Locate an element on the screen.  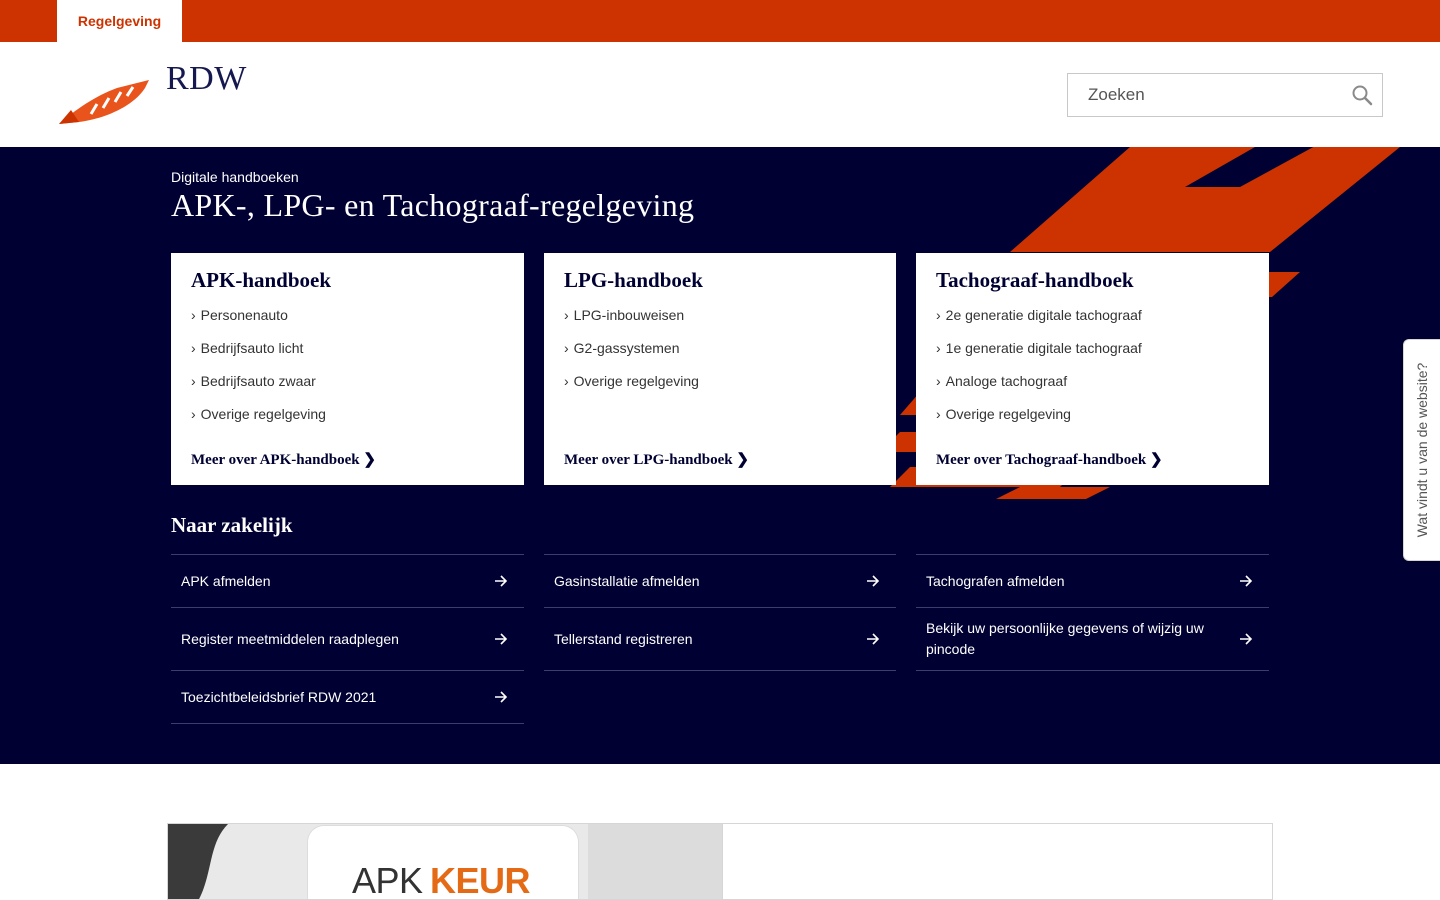
card-link: › 2e generatie digitale tachograaf is located at coordinates (1039, 315).